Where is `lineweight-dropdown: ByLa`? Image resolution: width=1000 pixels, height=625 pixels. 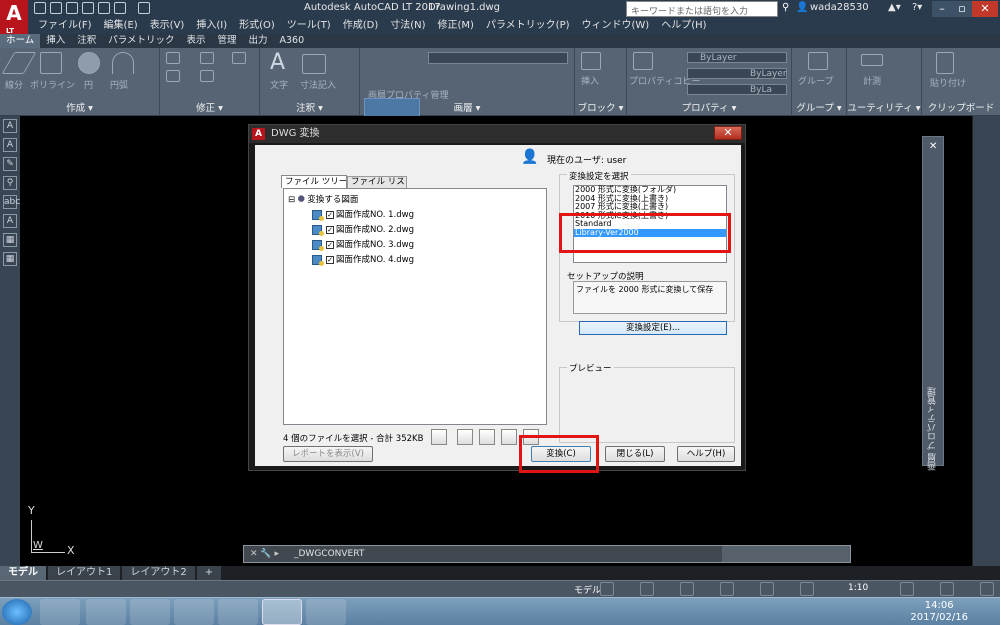
lineweight-dropdown: ByLa is located at coordinates (737, 89).